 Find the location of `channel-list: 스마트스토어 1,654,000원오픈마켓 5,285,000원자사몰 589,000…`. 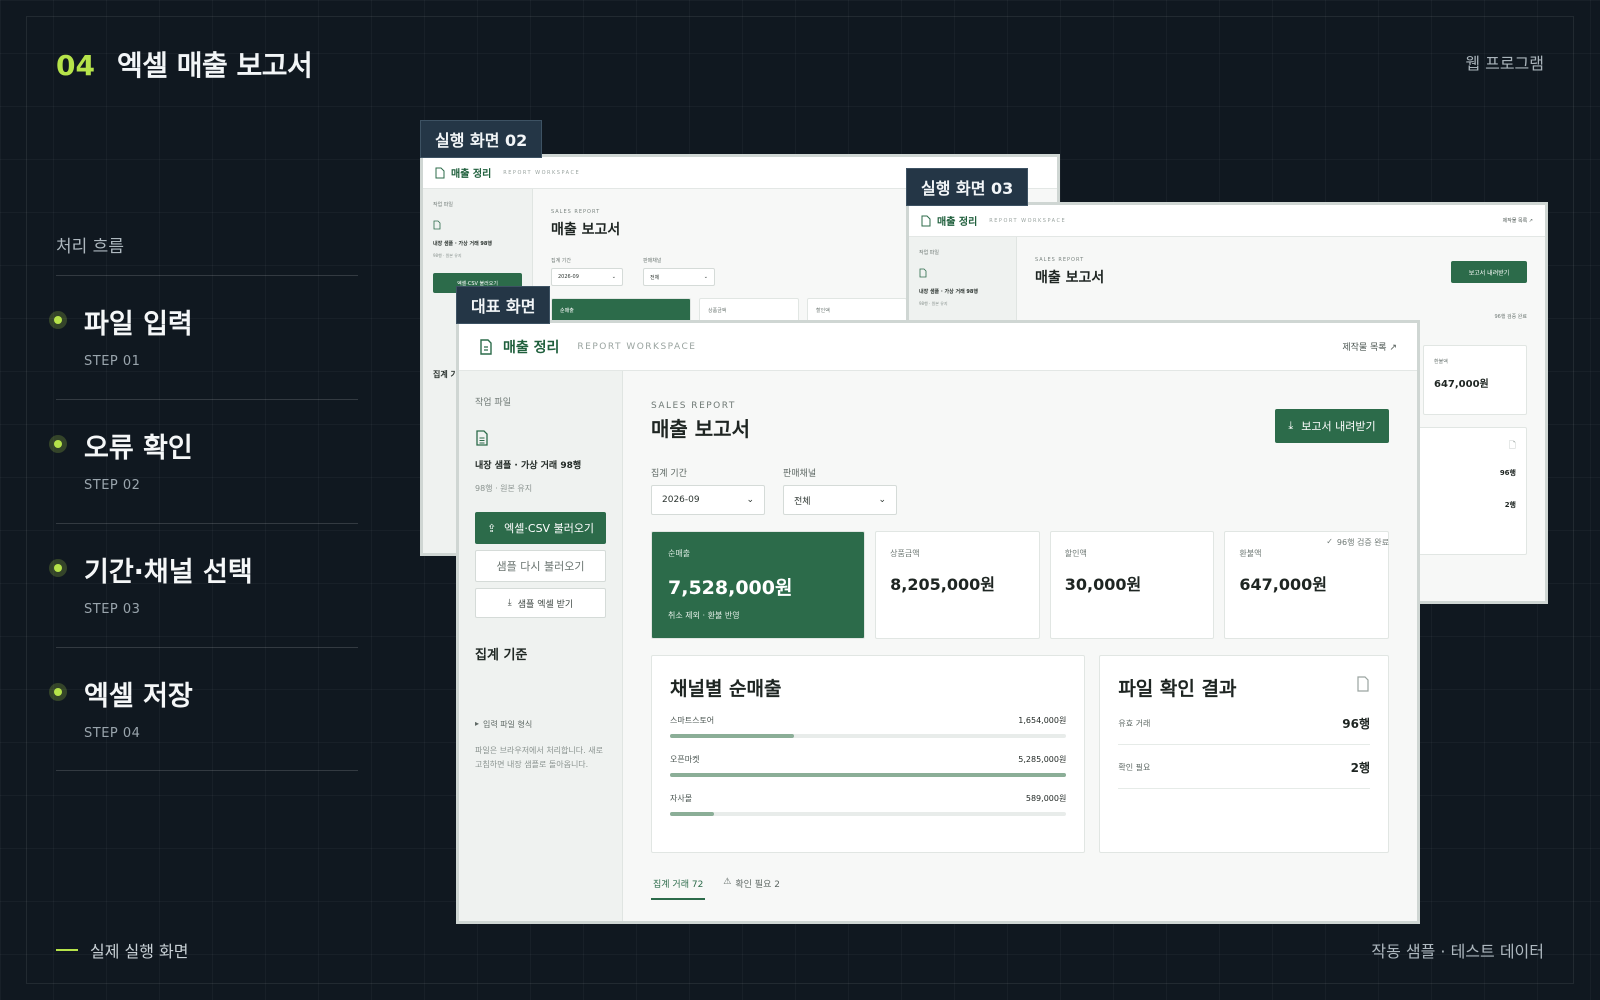

channel-list: 스마트스토어 1,654,000원오픈마켓 5,285,000원자사몰 589,000… is located at coordinates (868, 765).